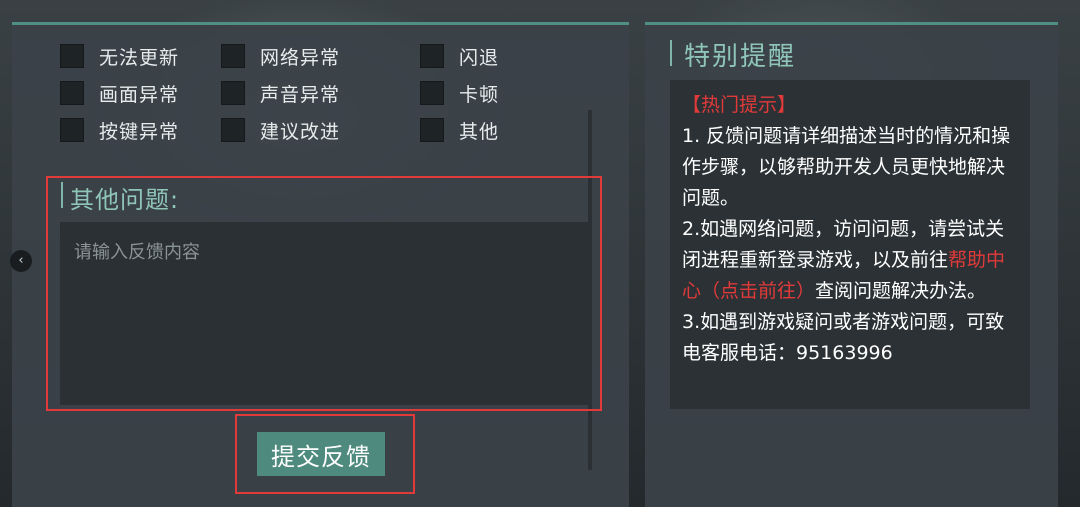 The image size is (1080, 507). What do you see at coordinates (740, 57) in the screenshot?
I see `notice-title: 特别提醒` at bounding box center [740, 57].